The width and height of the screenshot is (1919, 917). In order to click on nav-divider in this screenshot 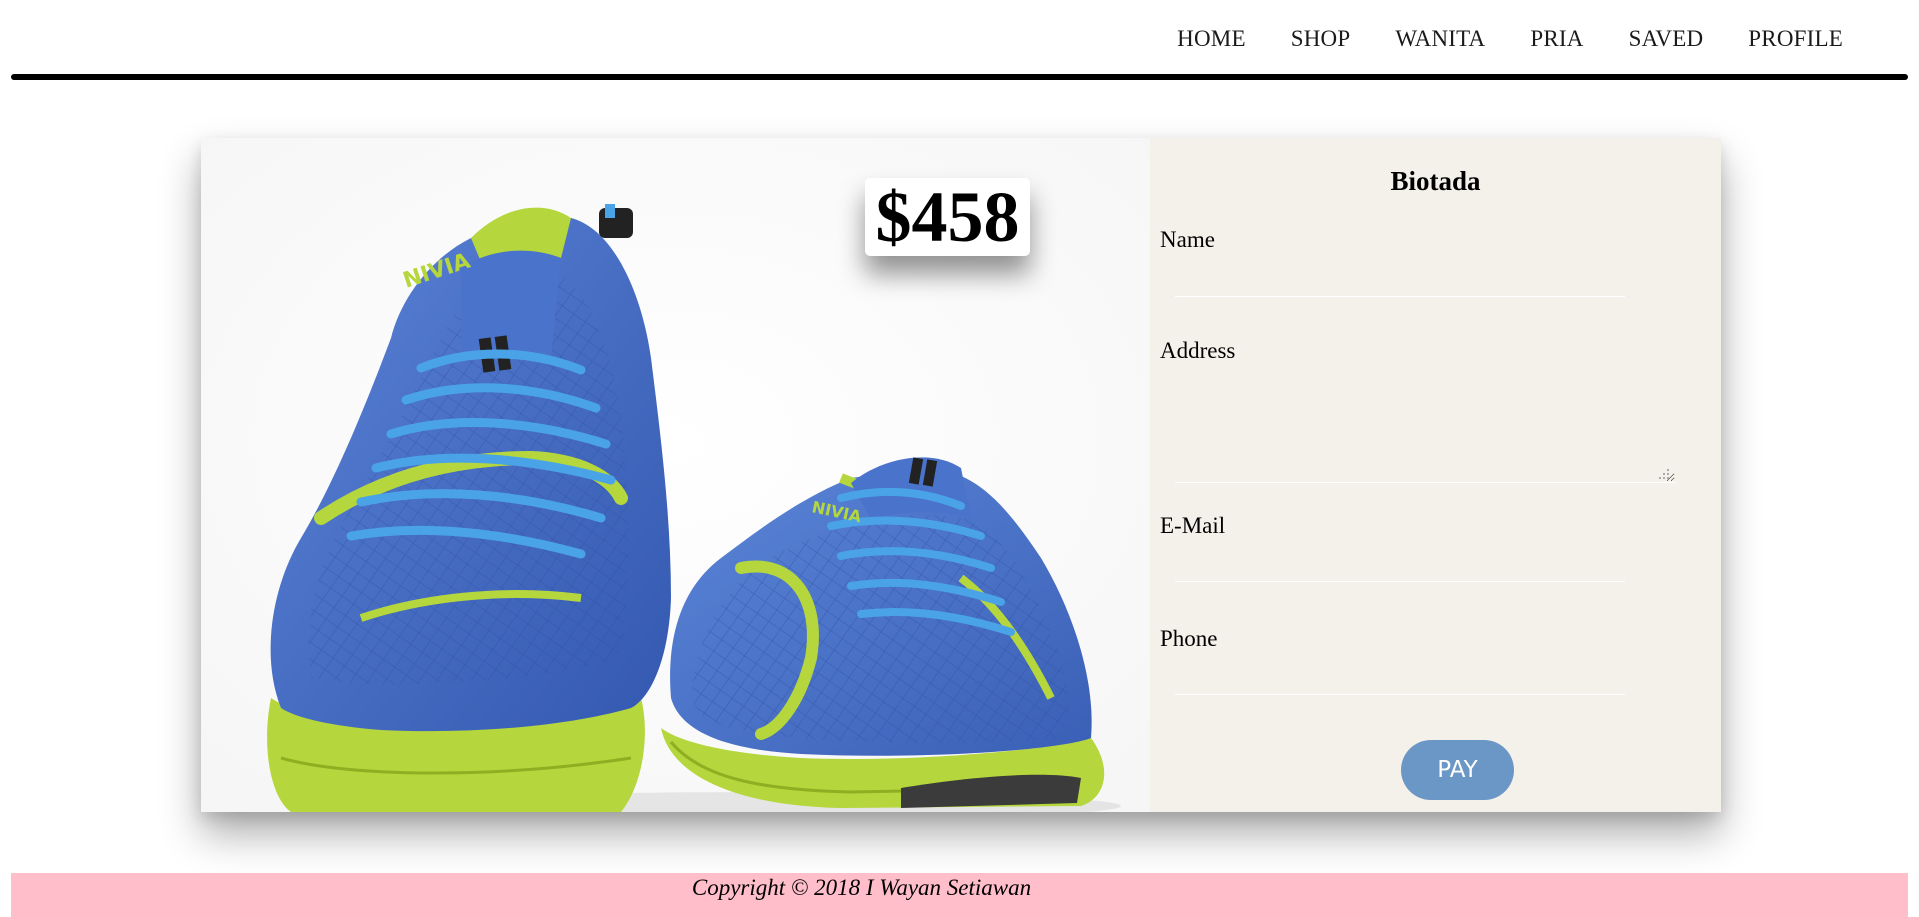, I will do `click(959, 77)`.